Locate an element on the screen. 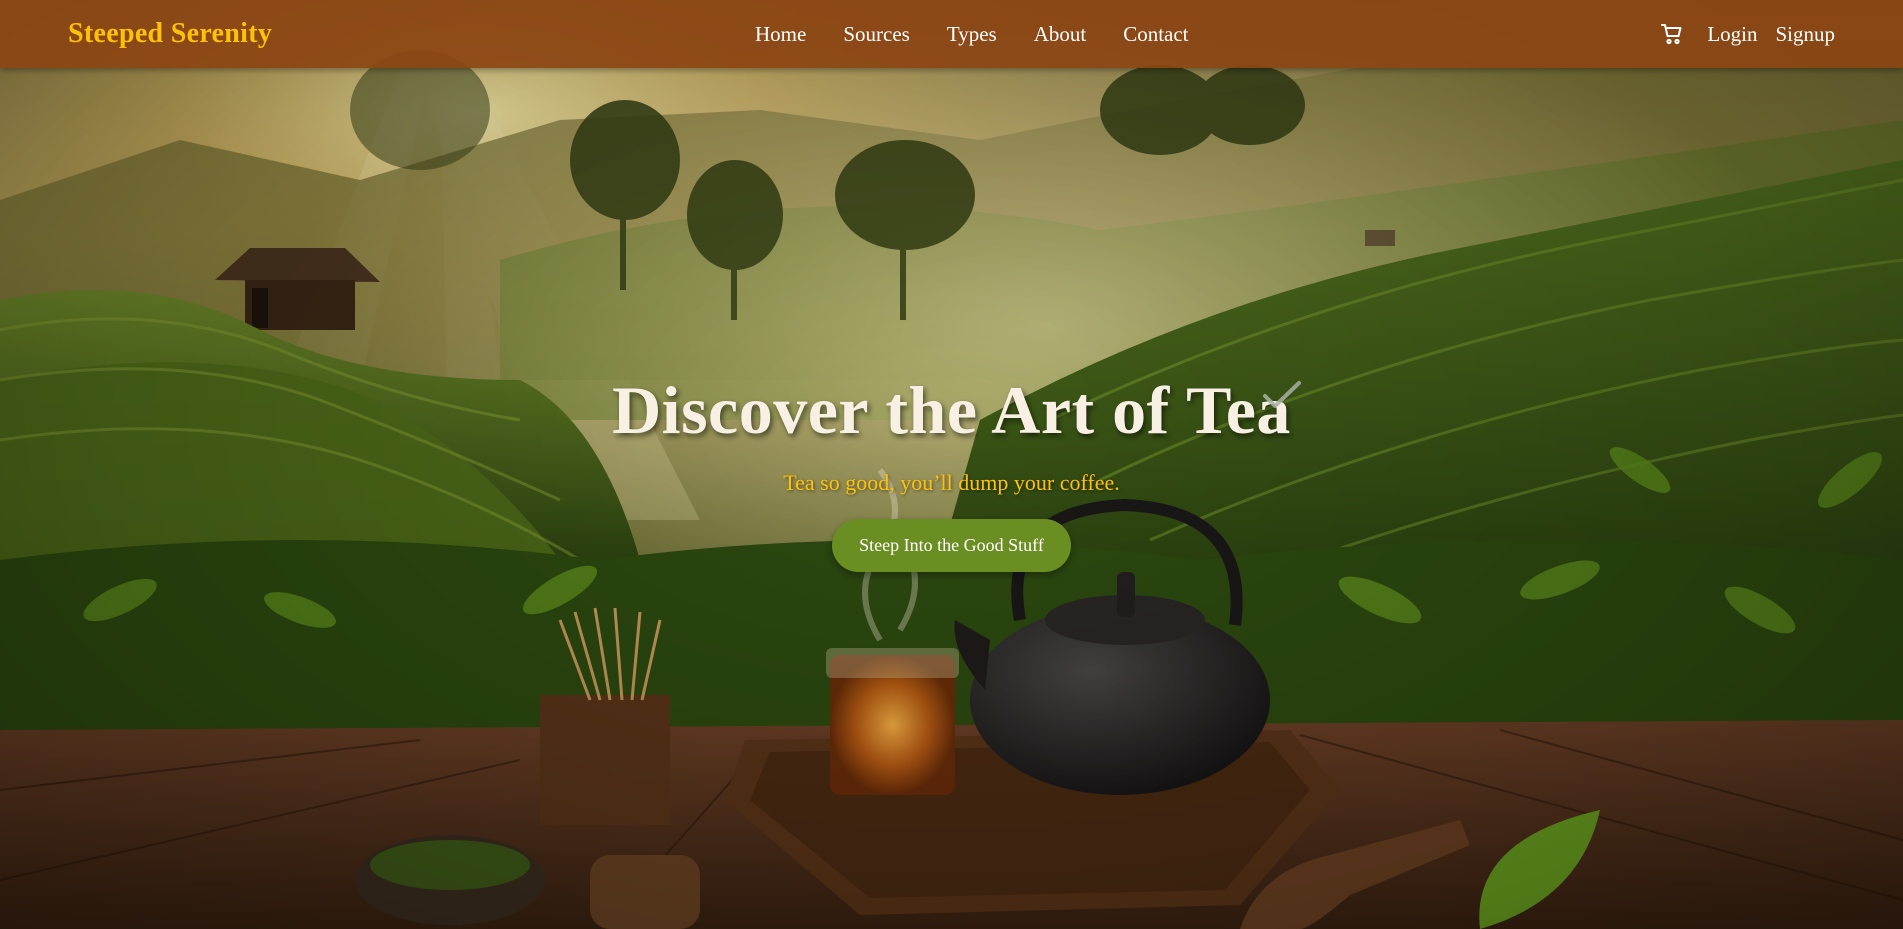 The width and height of the screenshot is (1903, 929). cart-icon is located at coordinates (1672, 34).